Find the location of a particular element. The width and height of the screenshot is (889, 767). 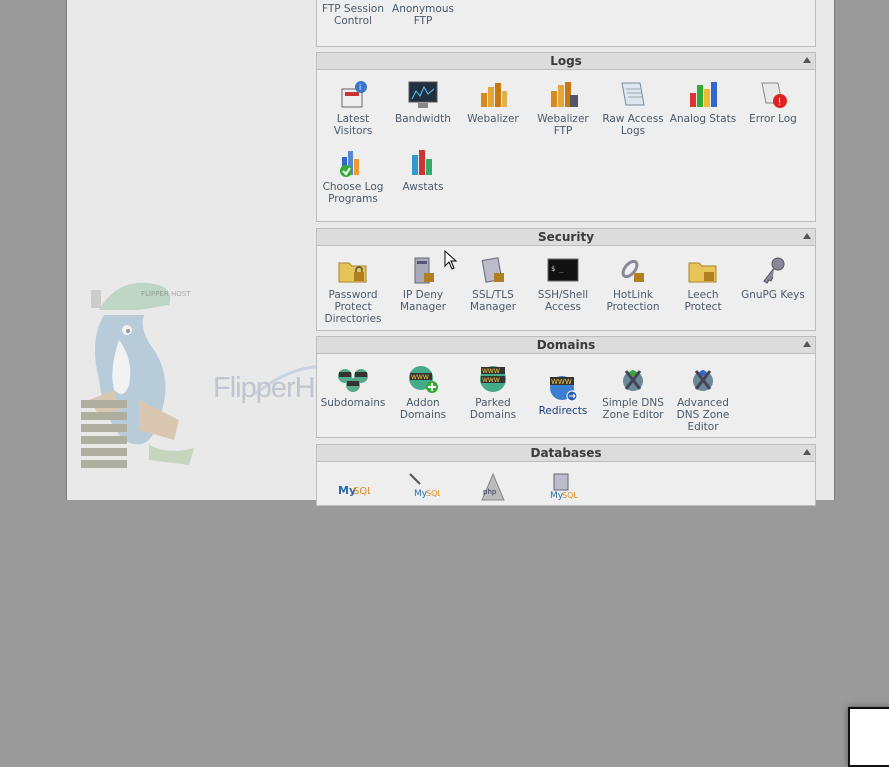

analog-stats-icon is located at coordinates (703, 94).